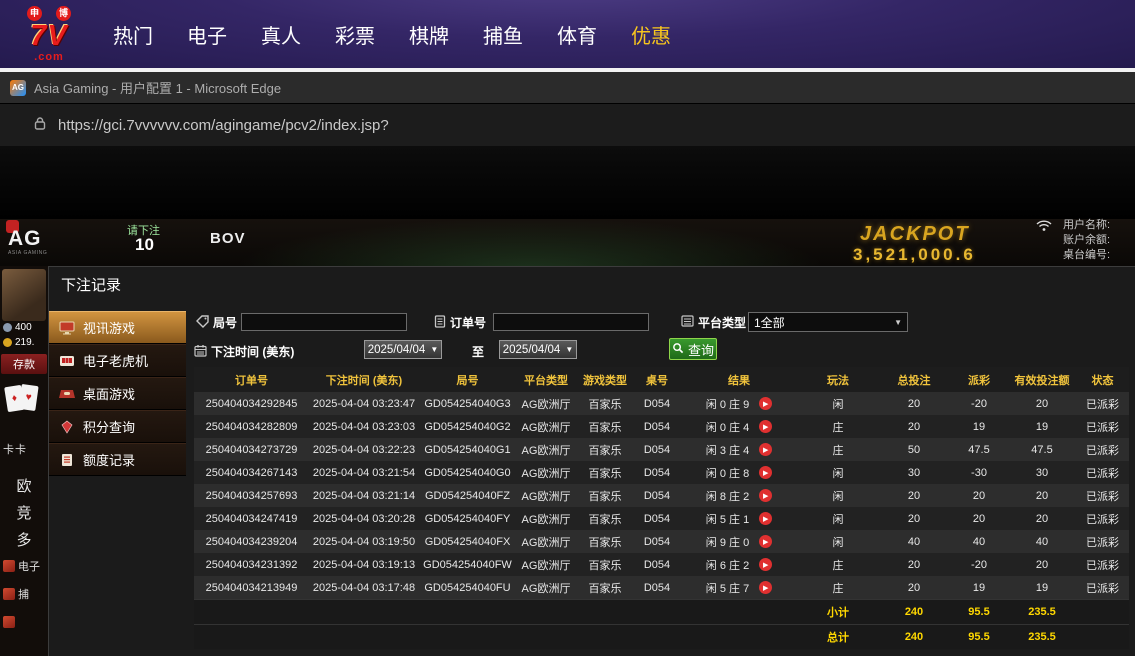 The height and width of the screenshot is (656, 1135). I want to click on order-icon, so click(440, 322).